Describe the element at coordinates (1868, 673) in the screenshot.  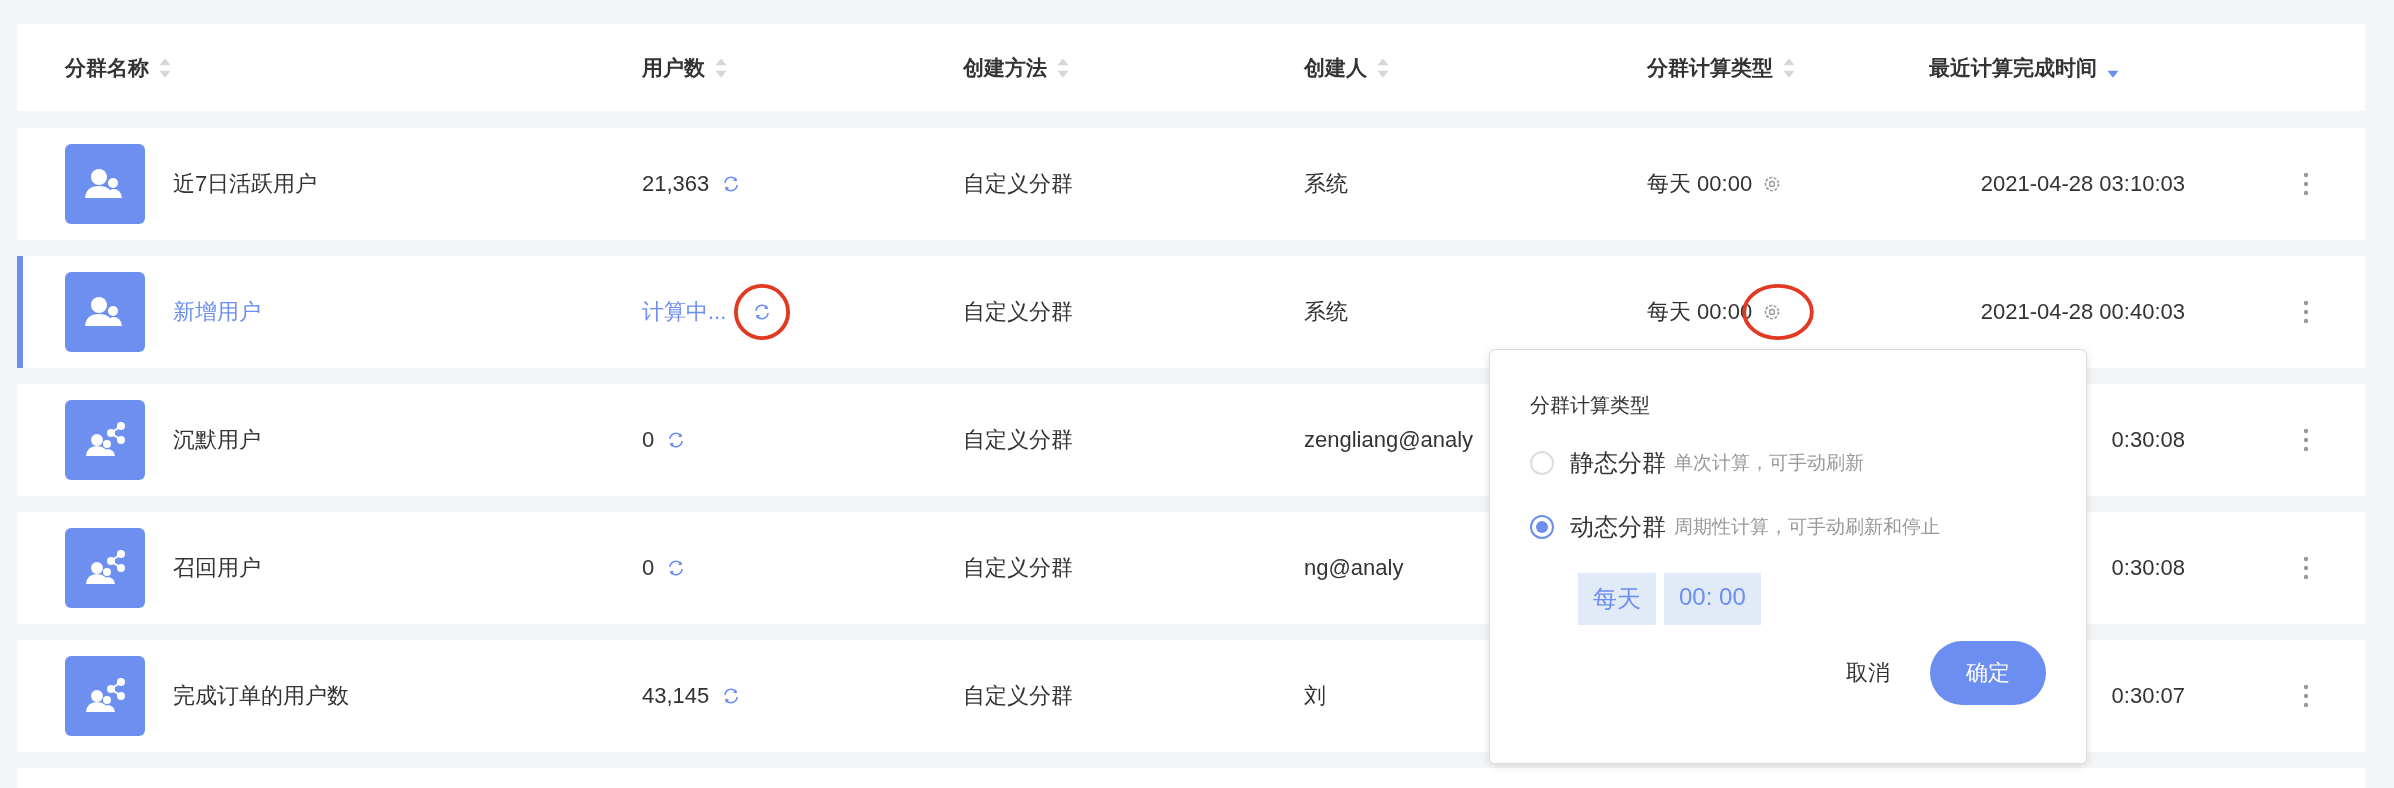
I see `cancel-button: 取消` at that location.